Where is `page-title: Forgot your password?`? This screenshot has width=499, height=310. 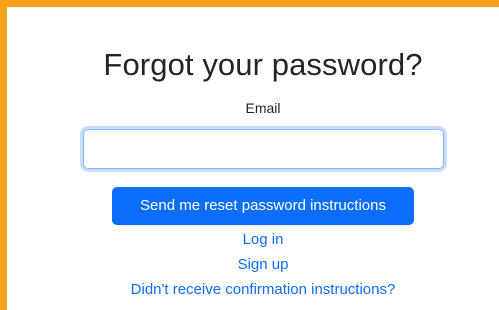 page-title: Forgot your password? is located at coordinates (263, 64).